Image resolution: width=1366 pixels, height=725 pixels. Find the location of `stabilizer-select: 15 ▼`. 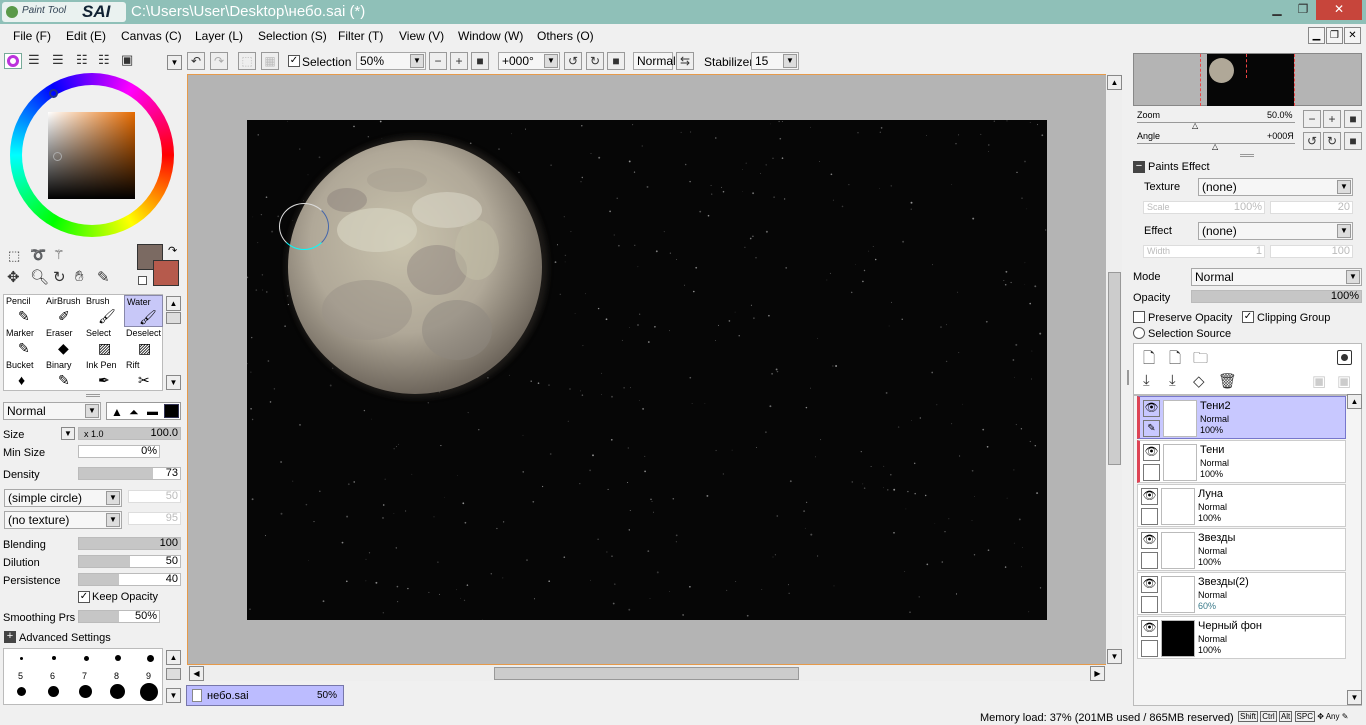

stabilizer-select: 15 ▼ is located at coordinates (775, 61).